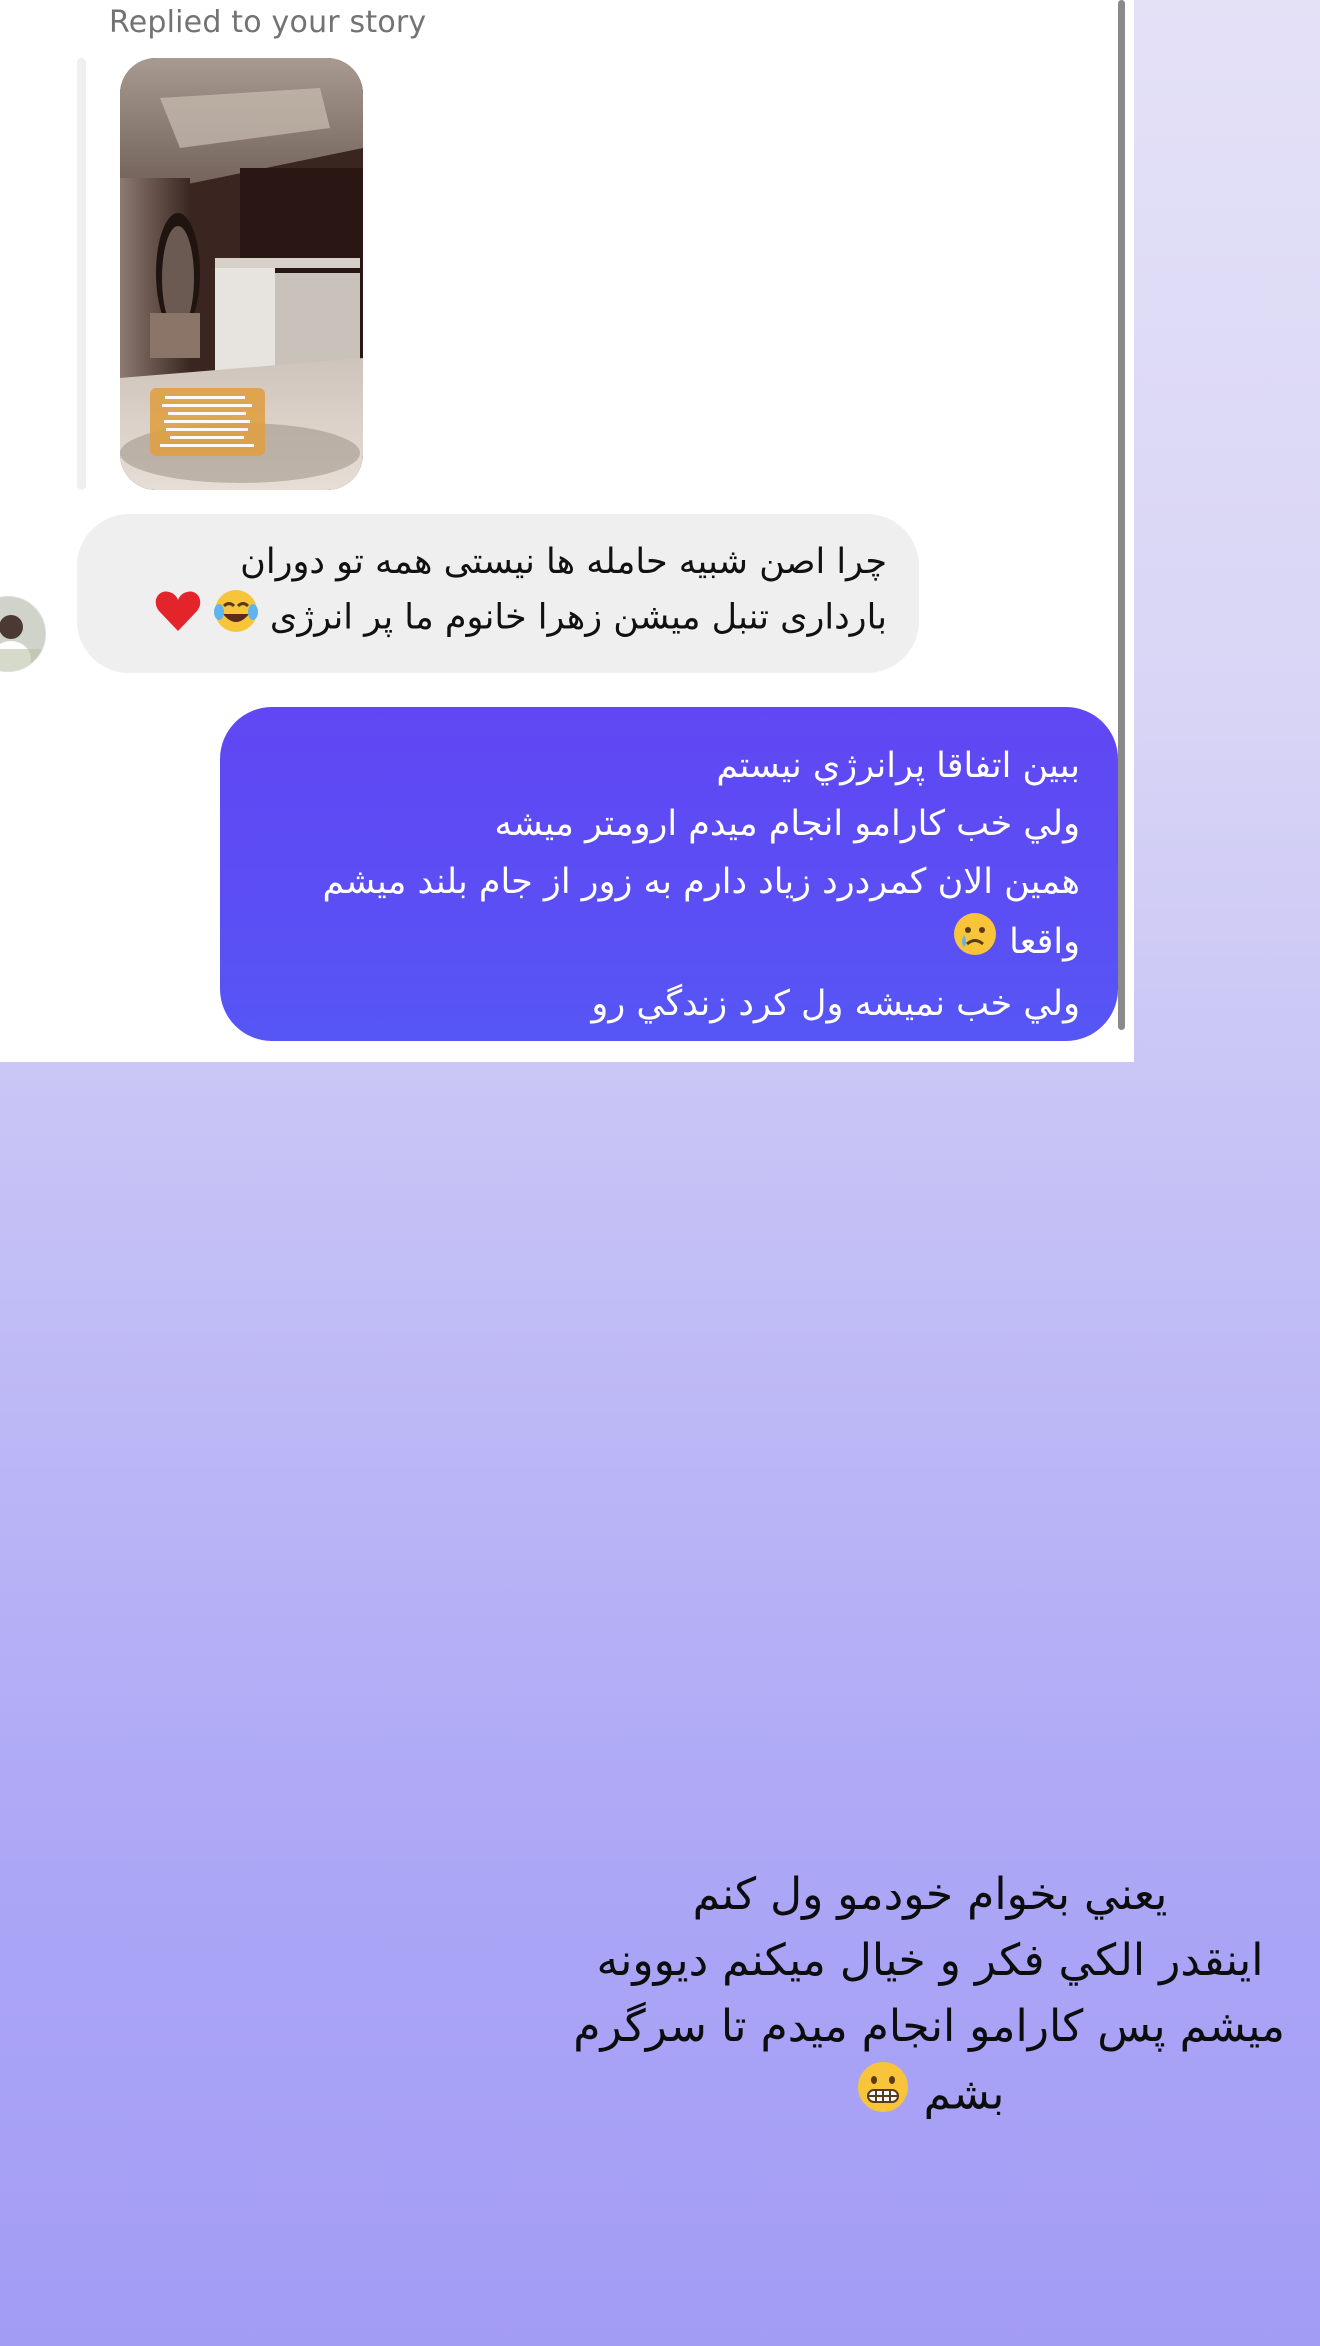 Image resolution: width=1320 pixels, height=2346 pixels. Describe the element at coordinates (498, 618) in the screenshot. I see `incoming-message-line: بارداری تنبل میشن زهرا خانوم ما پر انرژی` at that location.